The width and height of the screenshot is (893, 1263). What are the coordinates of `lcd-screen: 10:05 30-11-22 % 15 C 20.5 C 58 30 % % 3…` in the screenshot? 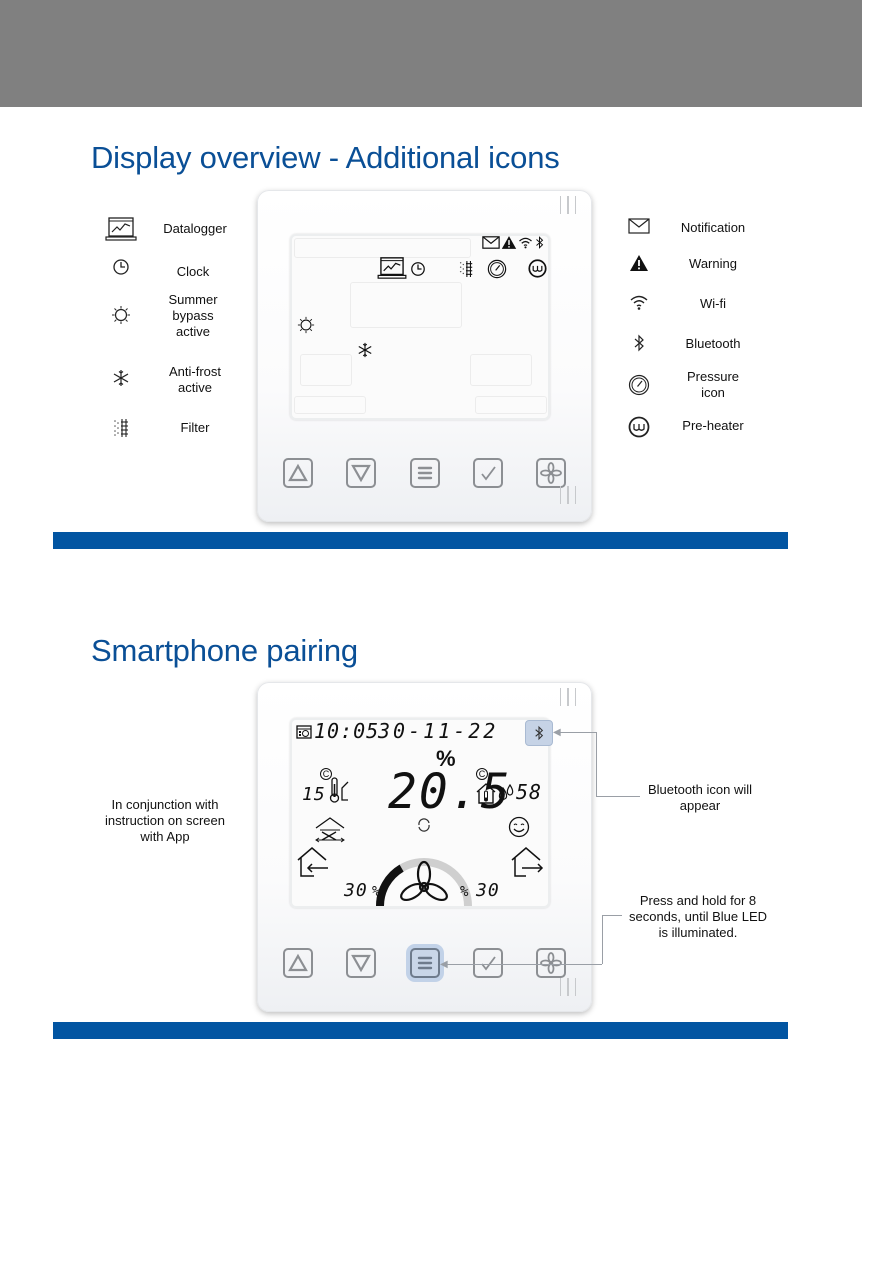 It's located at (420, 813).